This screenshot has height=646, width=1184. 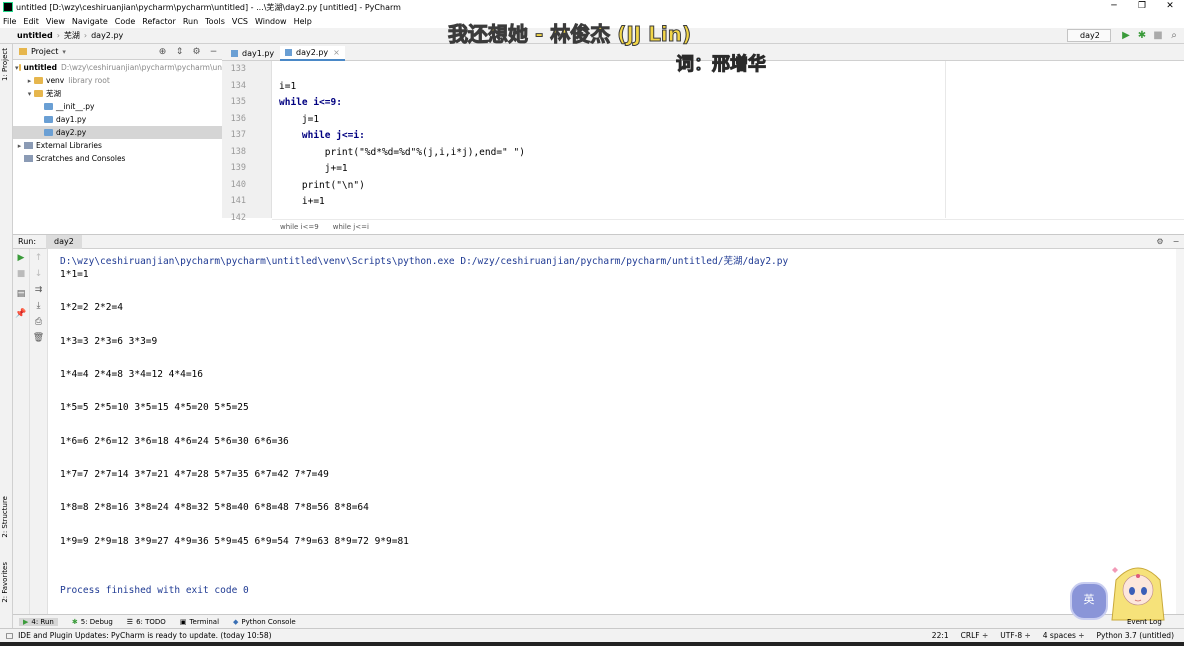 What do you see at coordinates (38, 621) in the screenshot?
I see `tab-run: ▶ 4: Run` at bounding box center [38, 621].